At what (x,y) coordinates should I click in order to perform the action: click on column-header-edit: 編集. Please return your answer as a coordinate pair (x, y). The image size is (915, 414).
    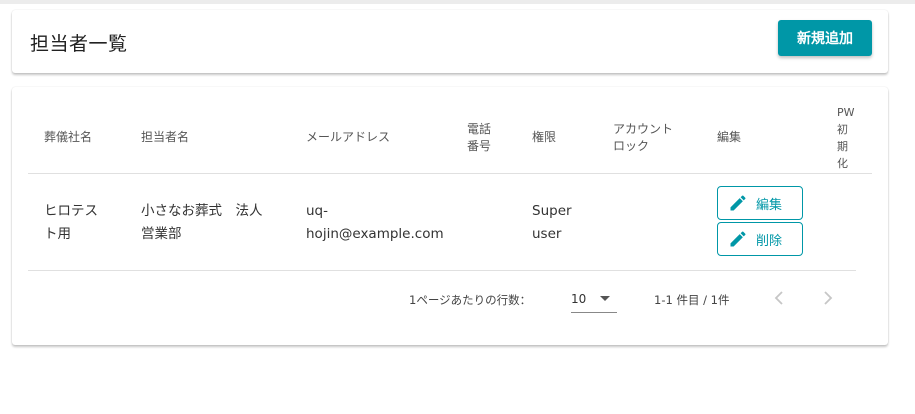
    Looking at the image, I should click on (729, 137).